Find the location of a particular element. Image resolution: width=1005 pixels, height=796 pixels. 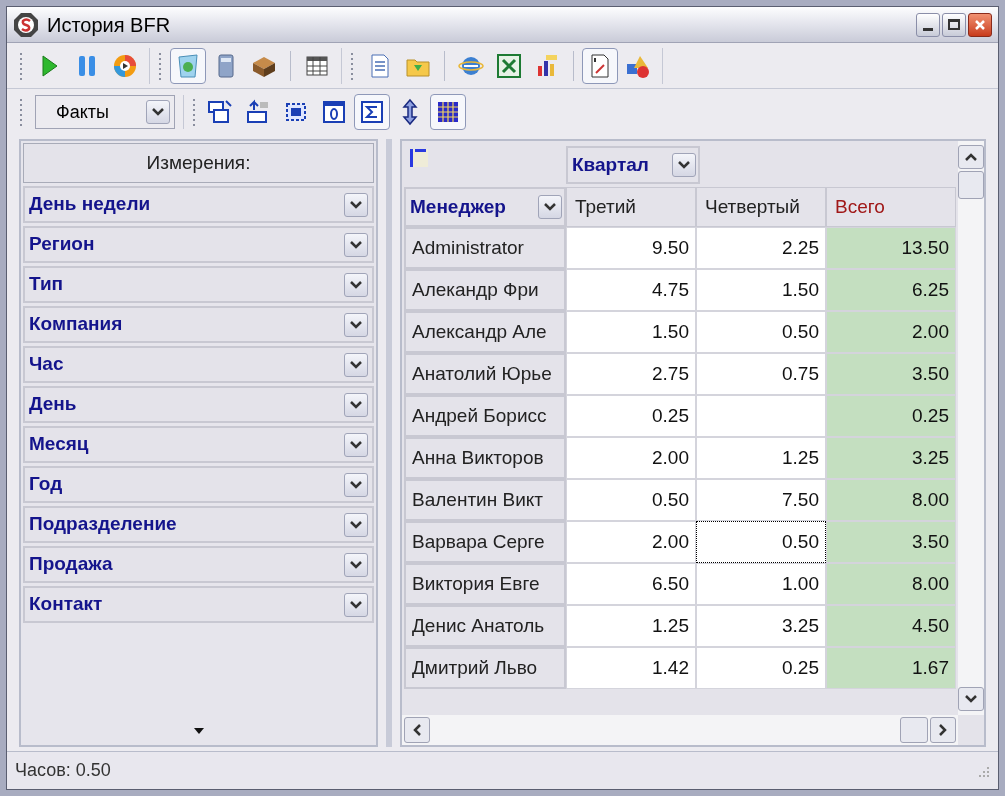

table-cell: 1.42 is located at coordinates (631, 668).